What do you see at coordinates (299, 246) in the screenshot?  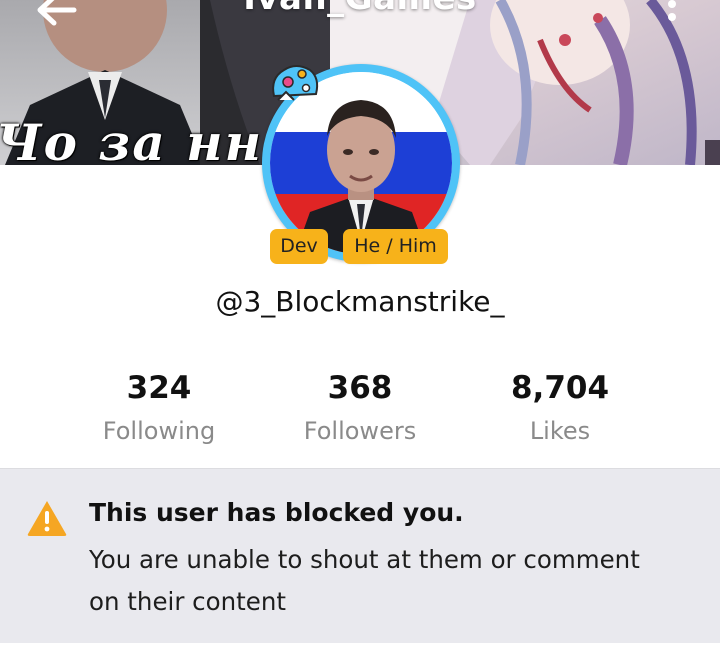 I see `dev-badge: Dev` at bounding box center [299, 246].